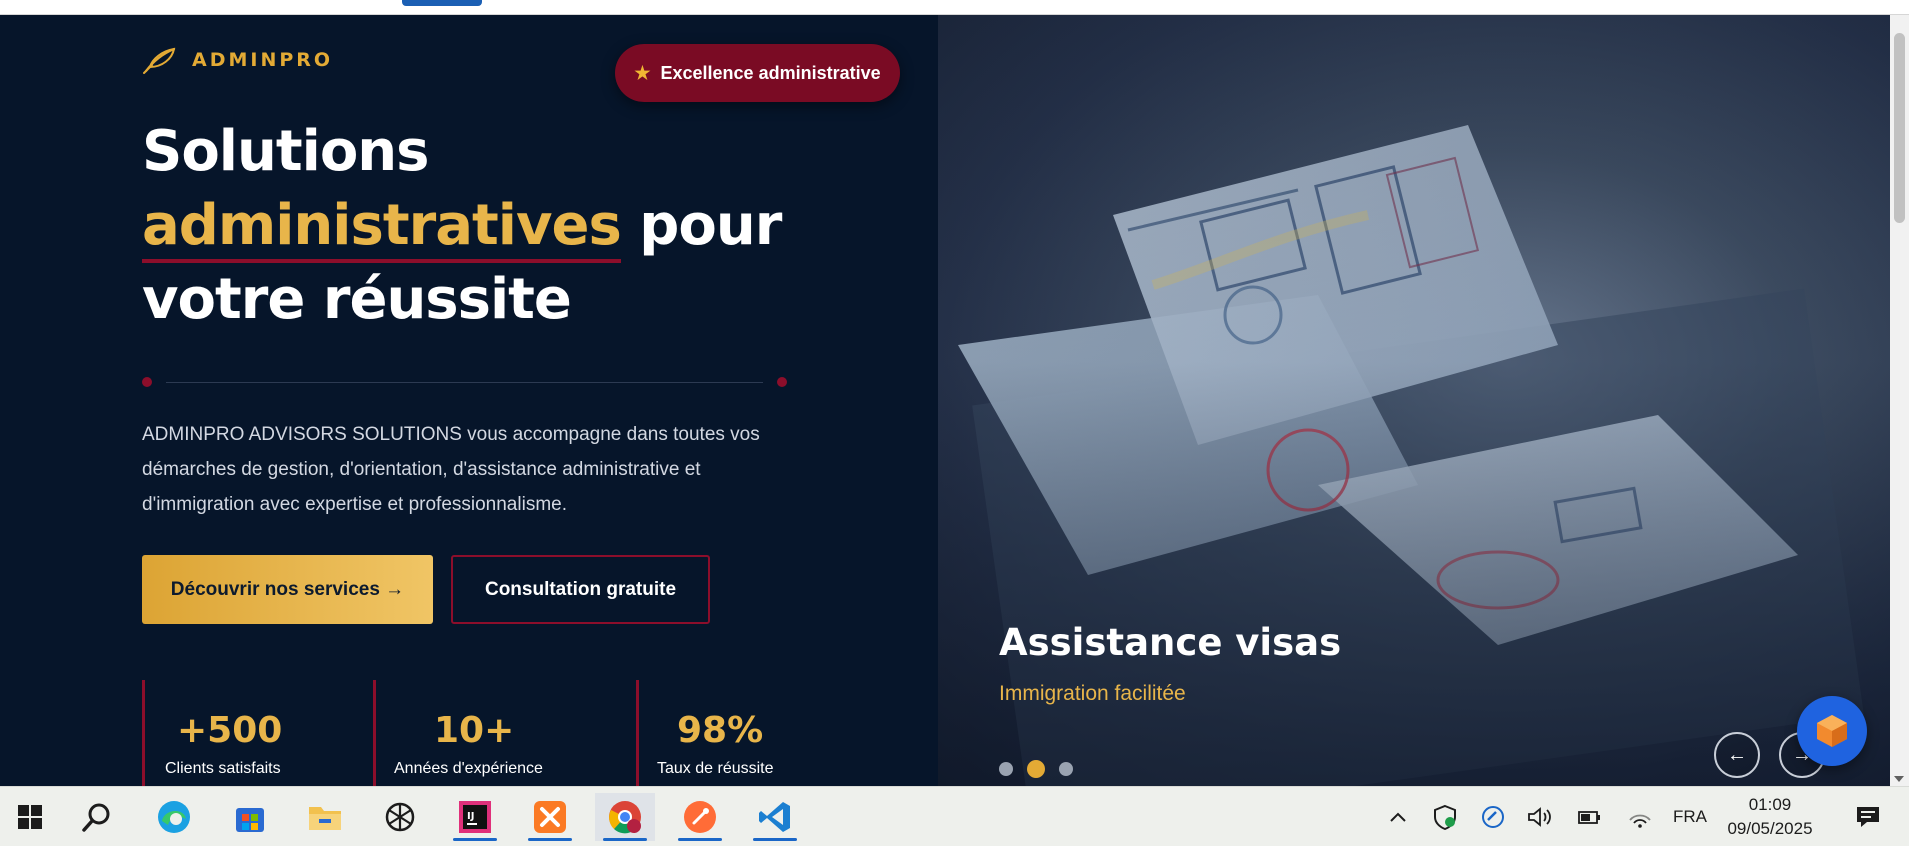  I want to click on intellij-icon: IJ, so click(475, 817).